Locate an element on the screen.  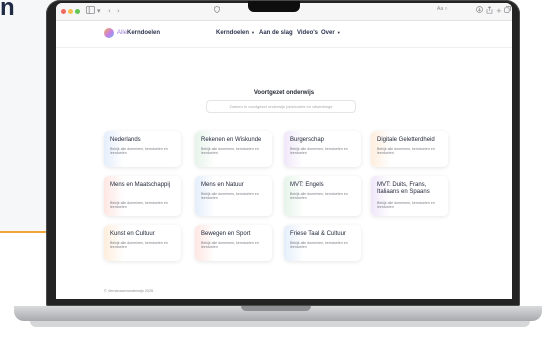
sidebar-toggle-icon-svg is located at coordinates (90, 10).